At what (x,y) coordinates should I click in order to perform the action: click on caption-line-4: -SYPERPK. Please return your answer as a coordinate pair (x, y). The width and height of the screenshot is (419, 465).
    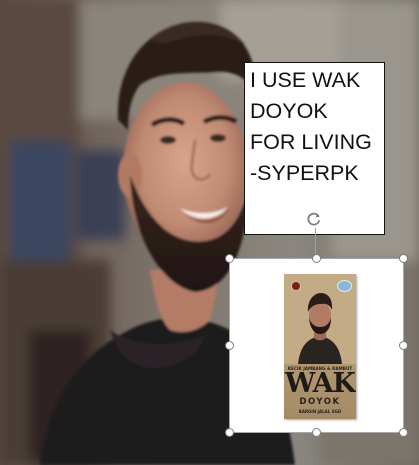
    Looking at the image, I should click on (304, 173).